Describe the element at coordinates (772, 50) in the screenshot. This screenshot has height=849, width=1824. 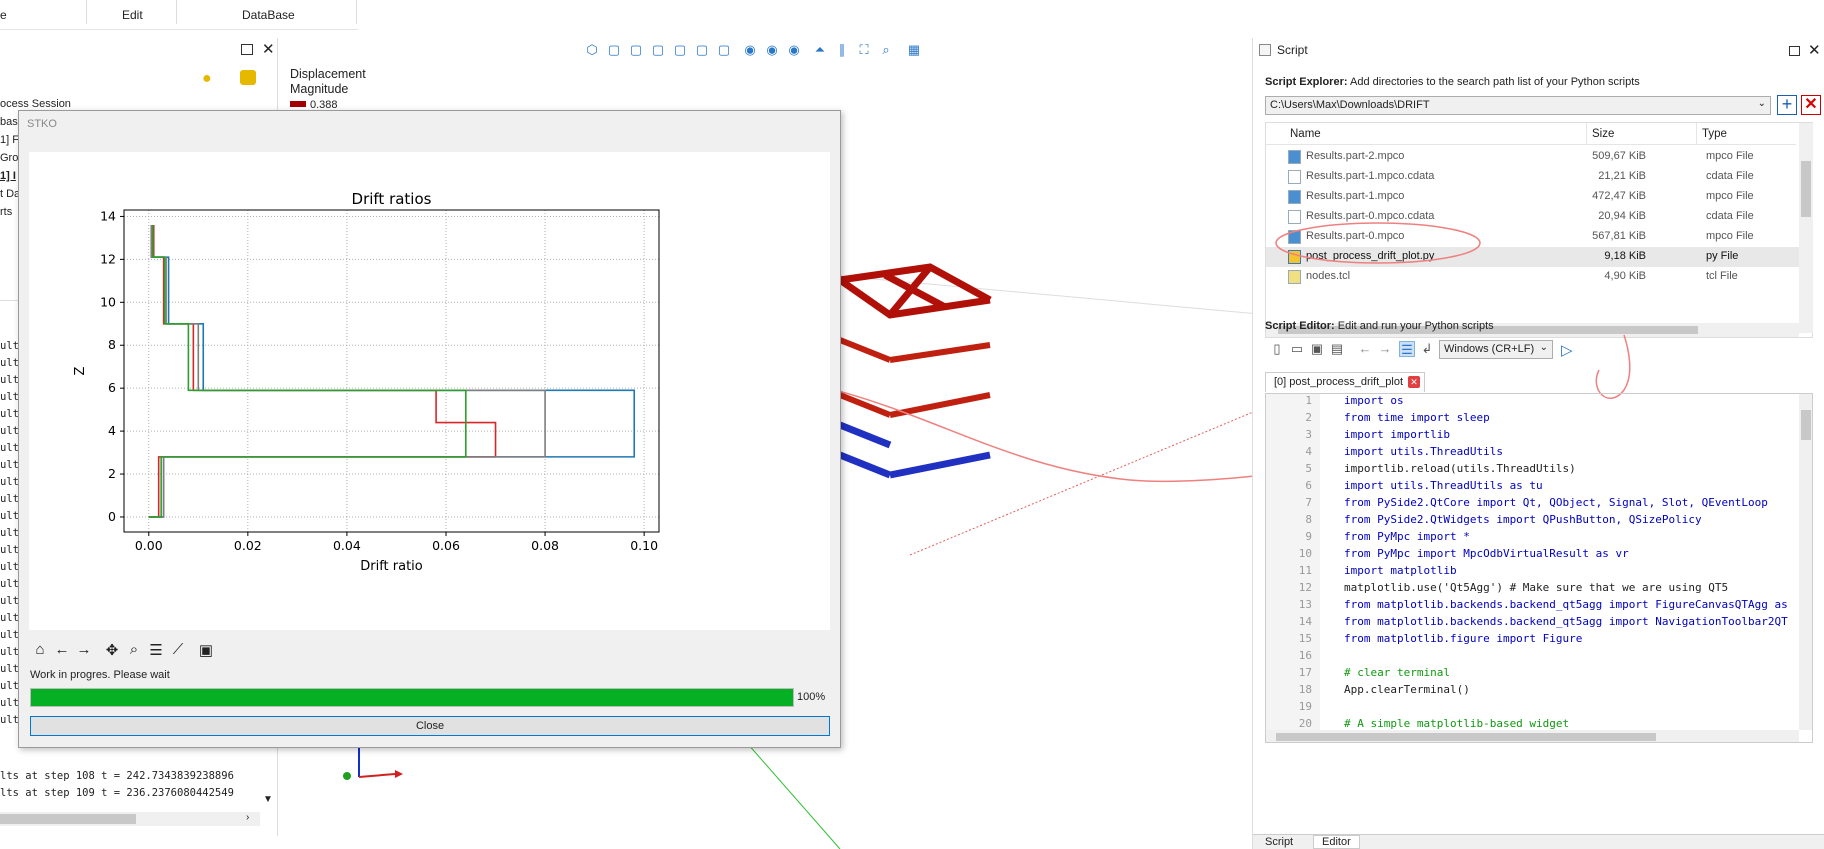
I see `view-eye2-icon: ◉` at that location.